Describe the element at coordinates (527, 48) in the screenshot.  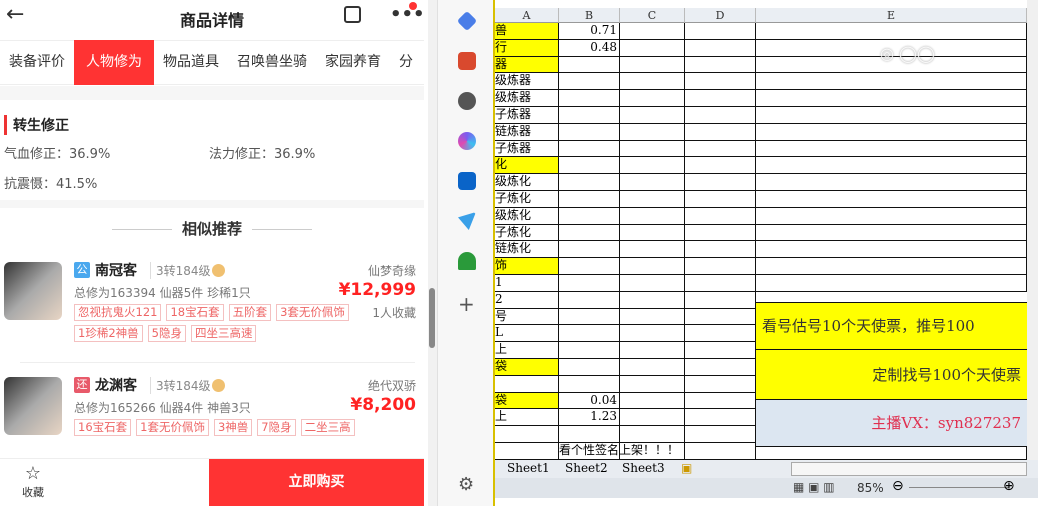
I see `cell: 行` at that location.